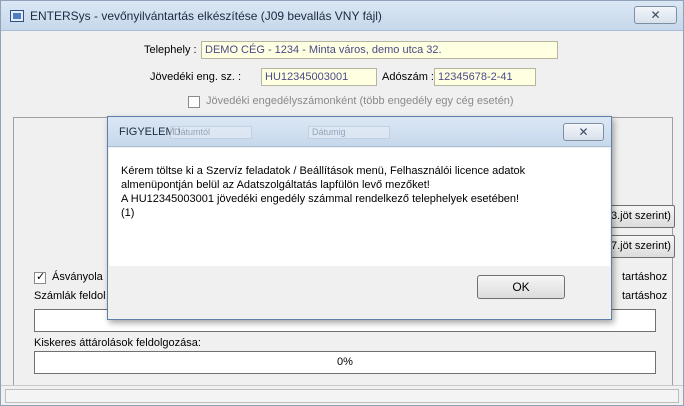 The image size is (684, 406). What do you see at coordinates (645, 277) in the screenshot?
I see `right-text-1: tartáshoz` at bounding box center [645, 277].